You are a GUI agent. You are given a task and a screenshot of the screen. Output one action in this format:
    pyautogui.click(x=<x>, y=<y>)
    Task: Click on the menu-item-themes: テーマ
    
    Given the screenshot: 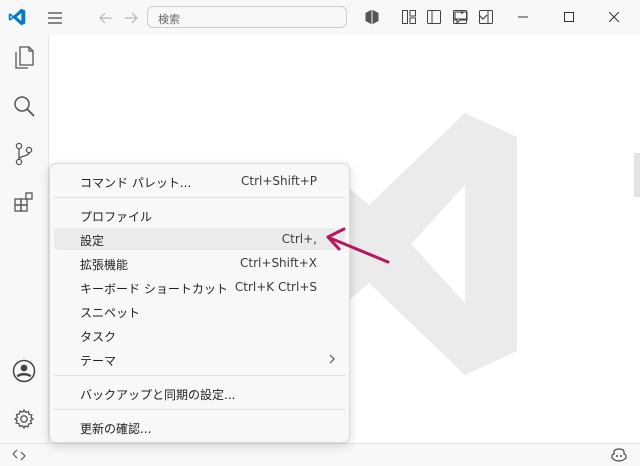 What is the action you would take?
    pyautogui.click(x=199, y=359)
    